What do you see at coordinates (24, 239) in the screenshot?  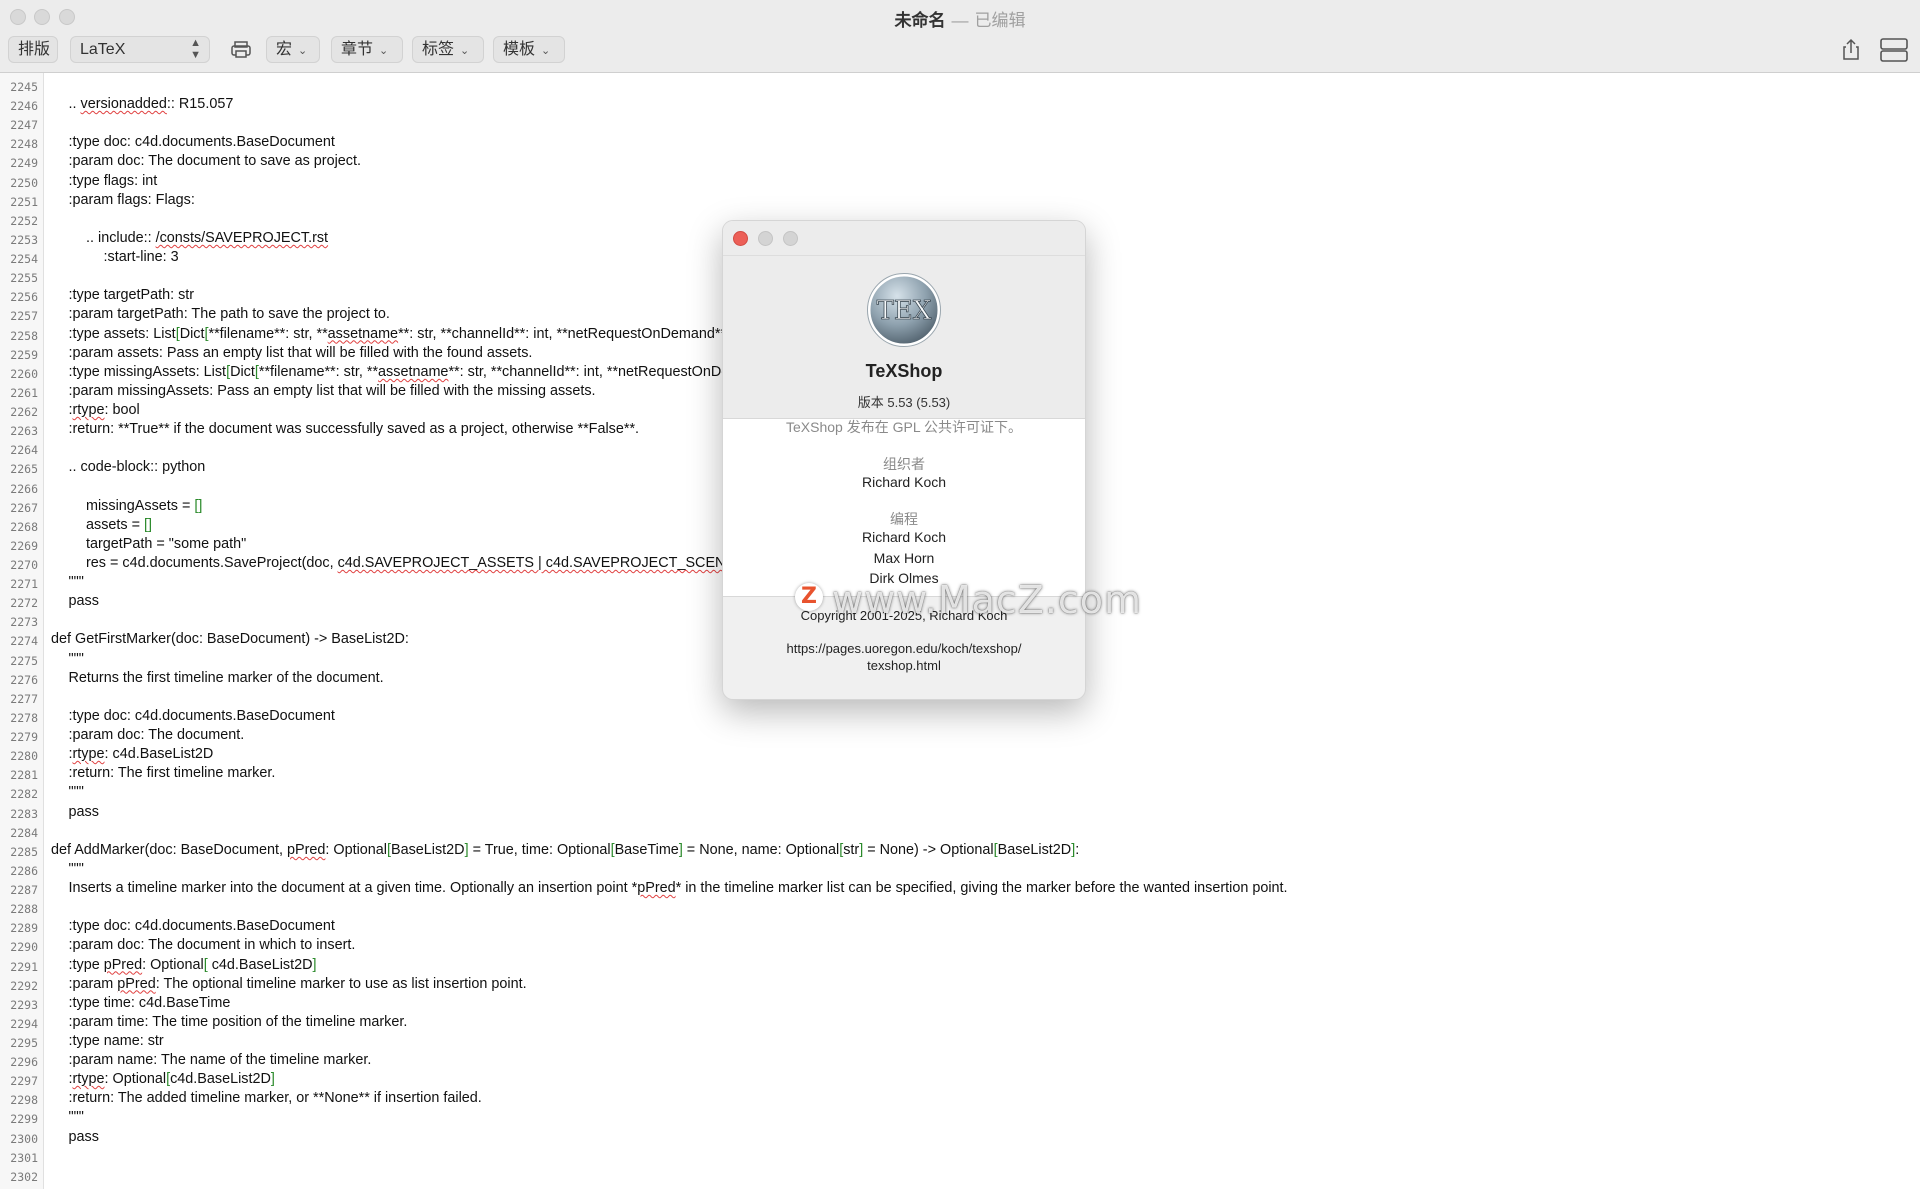 I see `line-number: 2253` at bounding box center [24, 239].